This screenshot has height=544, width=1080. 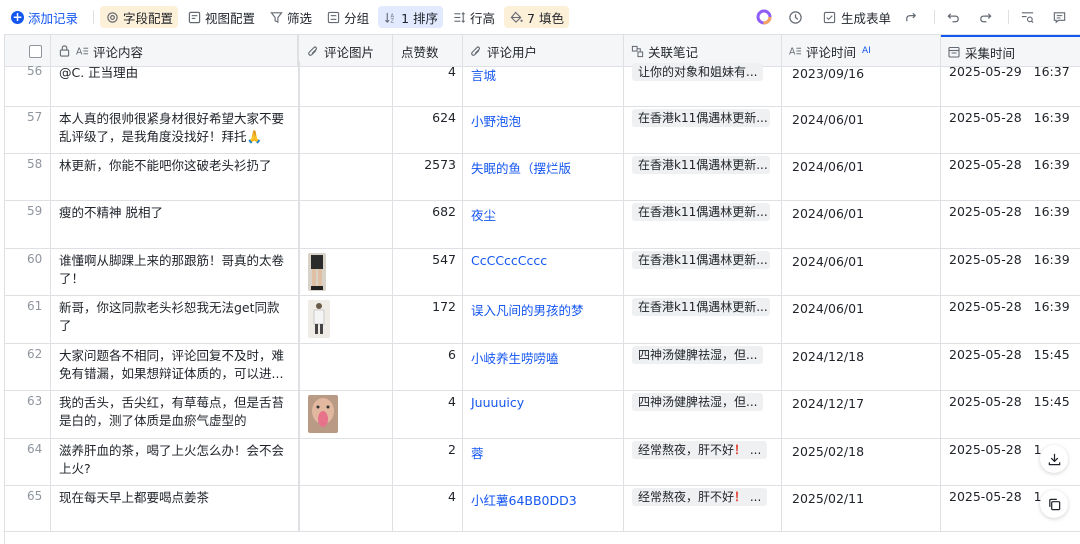 What do you see at coordinates (428, 177) in the screenshot?
I see `likes-cell: 2573` at bounding box center [428, 177].